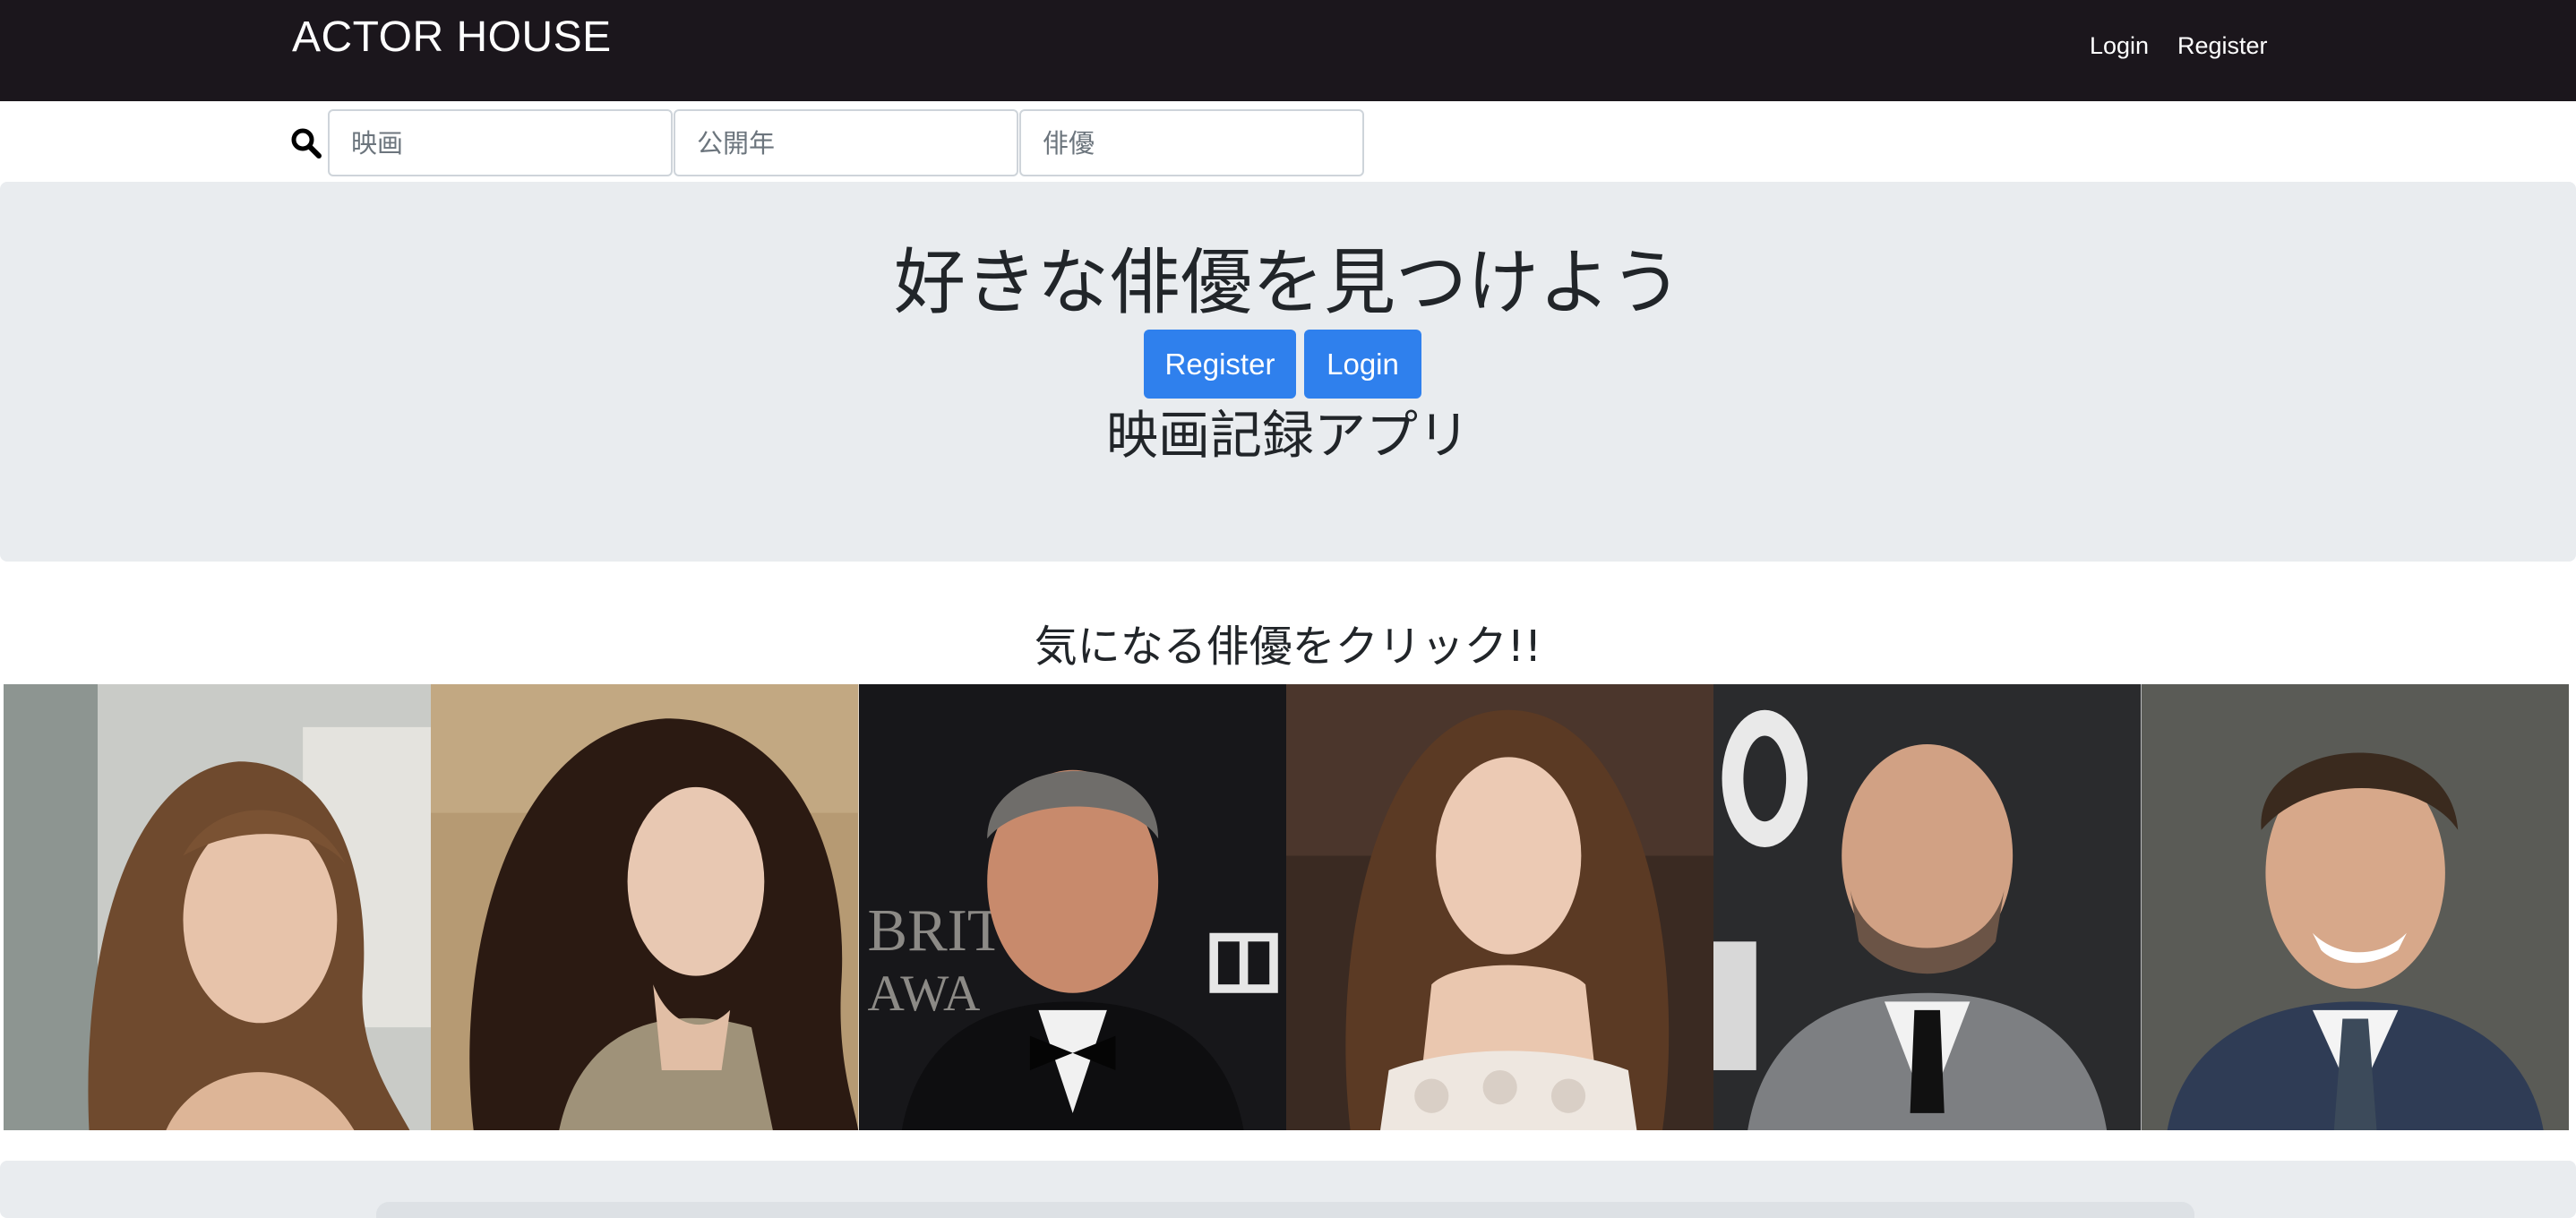 This screenshot has width=2576, height=1218. Describe the element at coordinates (1287, 435) in the screenshot. I see `hero-subtitle: 映画記録アプリ` at that location.